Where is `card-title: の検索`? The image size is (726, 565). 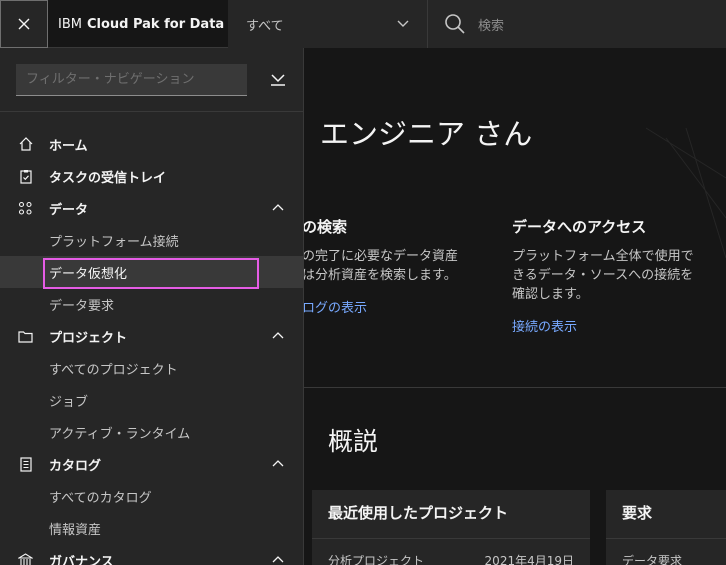 card-title: の検索 is located at coordinates (326, 227).